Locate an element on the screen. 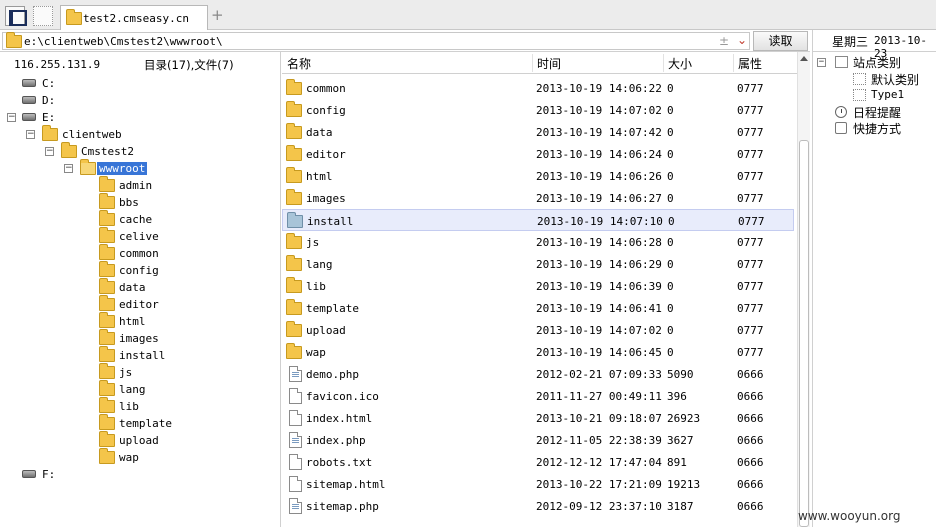 Image resolution: width=936 pixels, height=527 pixels. tree-folder-bbs: bbs is located at coordinates (100, 202).